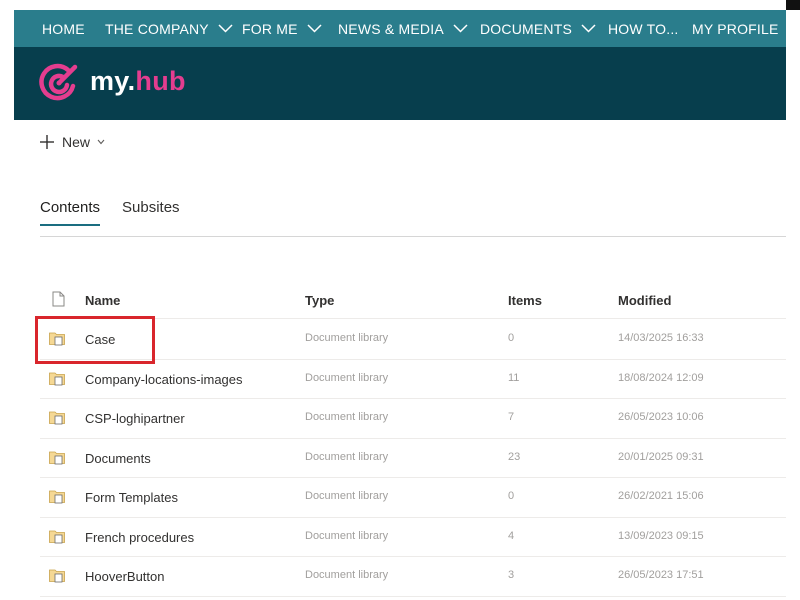 This screenshot has width=800, height=600. Describe the element at coordinates (319, 300) in the screenshot. I see `column-header-type: Type` at that location.